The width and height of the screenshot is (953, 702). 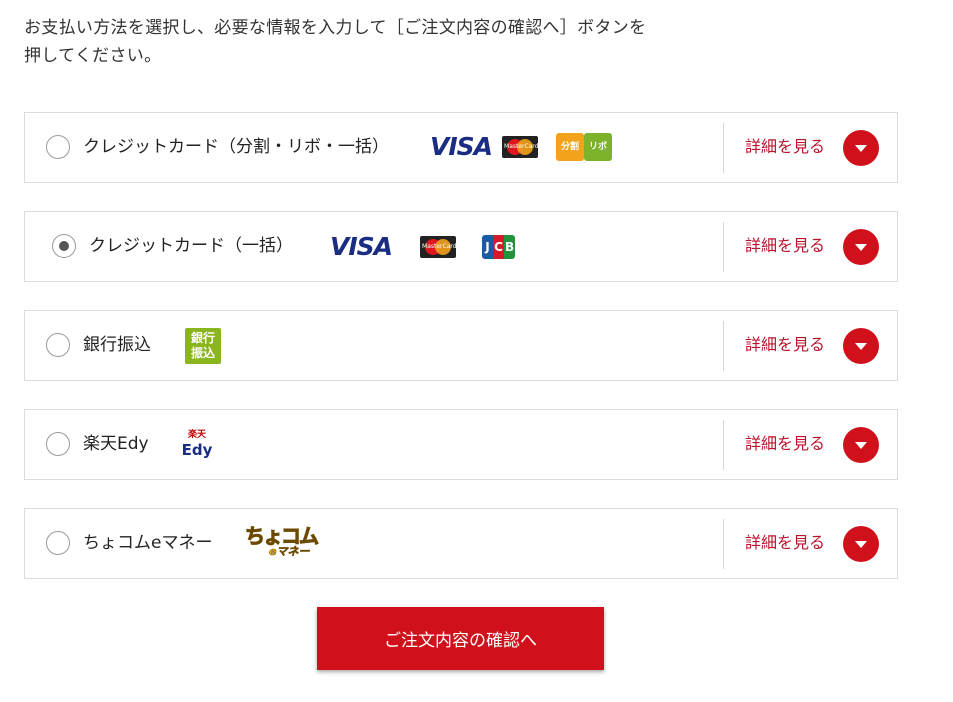 I want to click on radio-bank-transfer, so click(x=58, y=345).